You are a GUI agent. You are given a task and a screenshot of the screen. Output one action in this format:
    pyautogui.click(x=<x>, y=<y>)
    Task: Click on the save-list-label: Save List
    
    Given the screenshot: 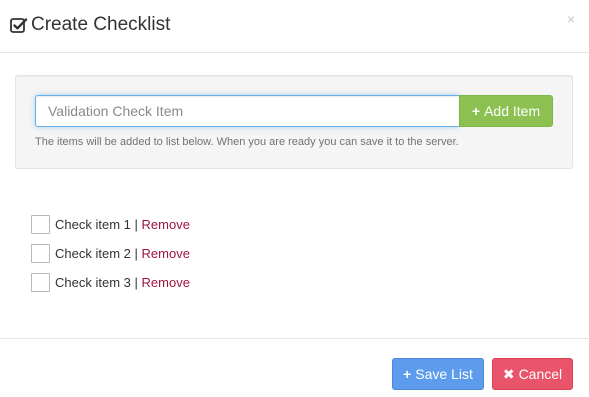 What is the action you would take?
    pyautogui.click(x=444, y=374)
    